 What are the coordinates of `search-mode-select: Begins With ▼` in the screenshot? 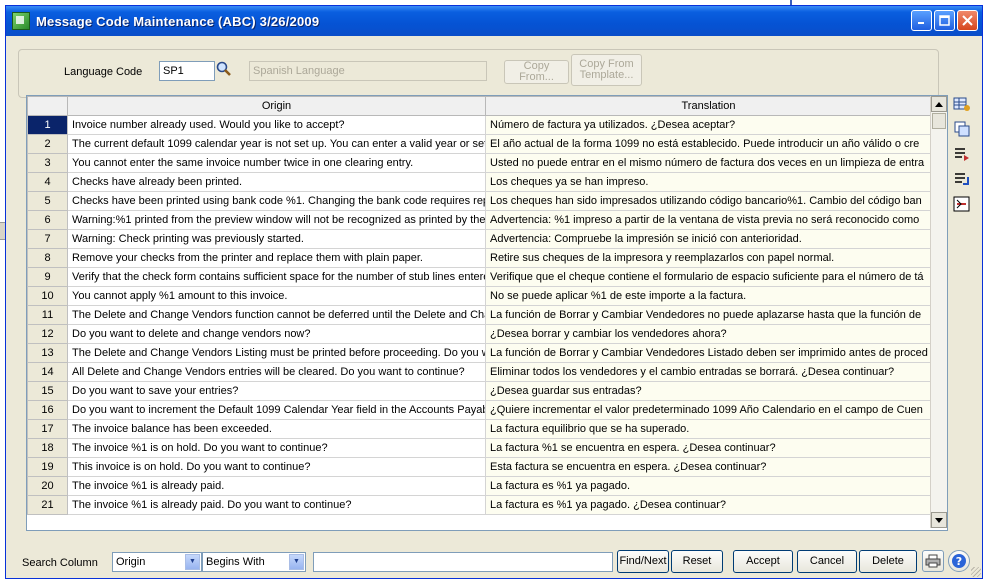 It's located at (254, 562).